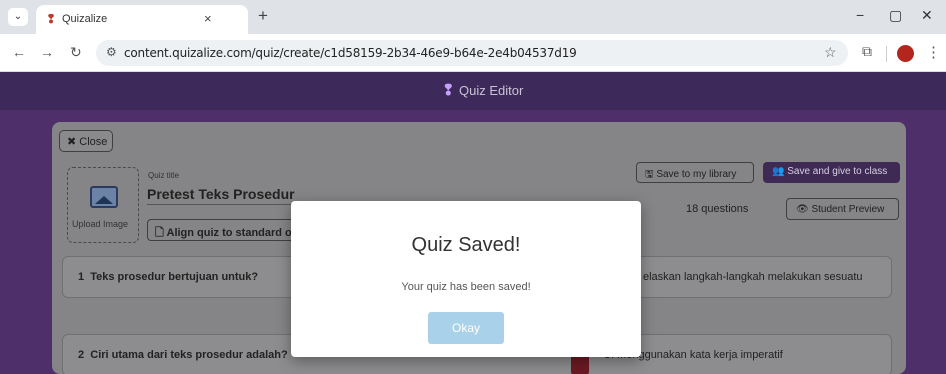 The image size is (946, 374). Describe the element at coordinates (164, 175) in the screenshot. I see `quiz-title-label: Quiz title` at that location.